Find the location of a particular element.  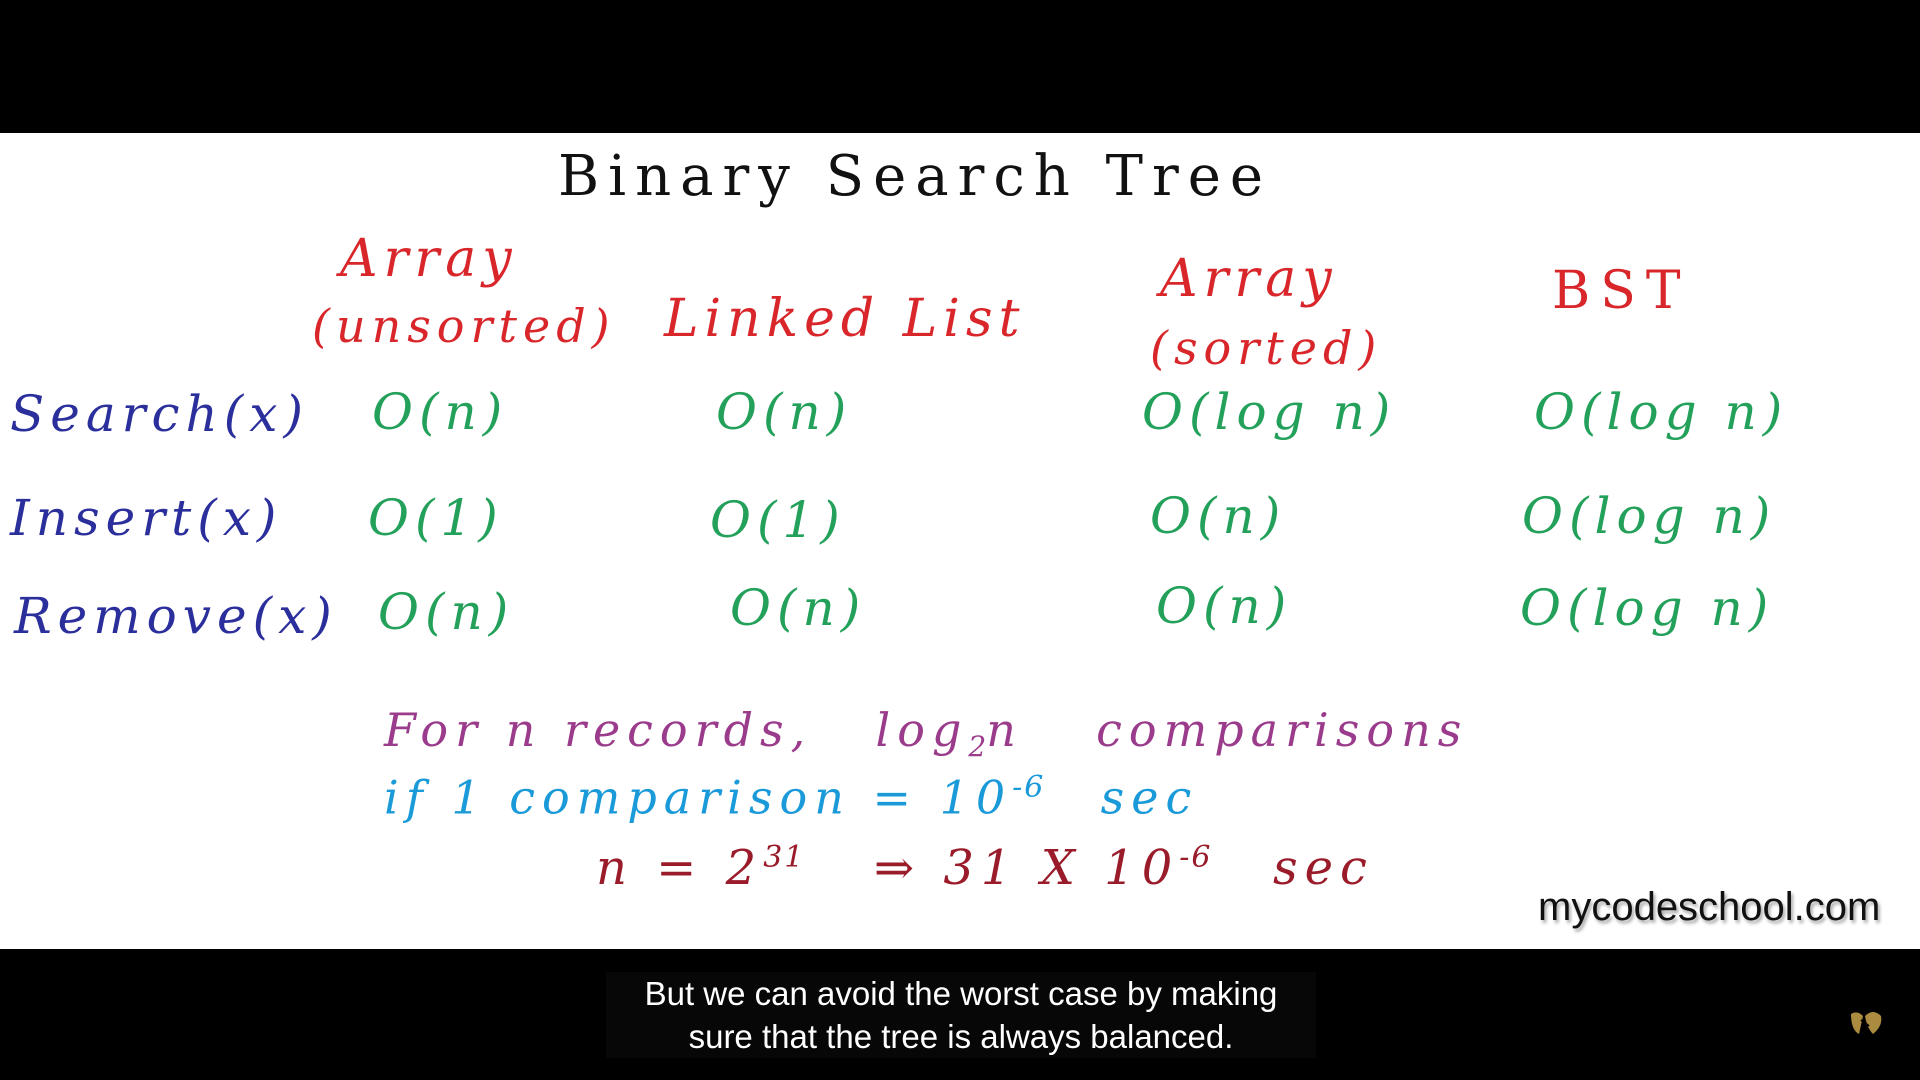

column-header-linked-list: Linked List is located at coordinates (845, 319).